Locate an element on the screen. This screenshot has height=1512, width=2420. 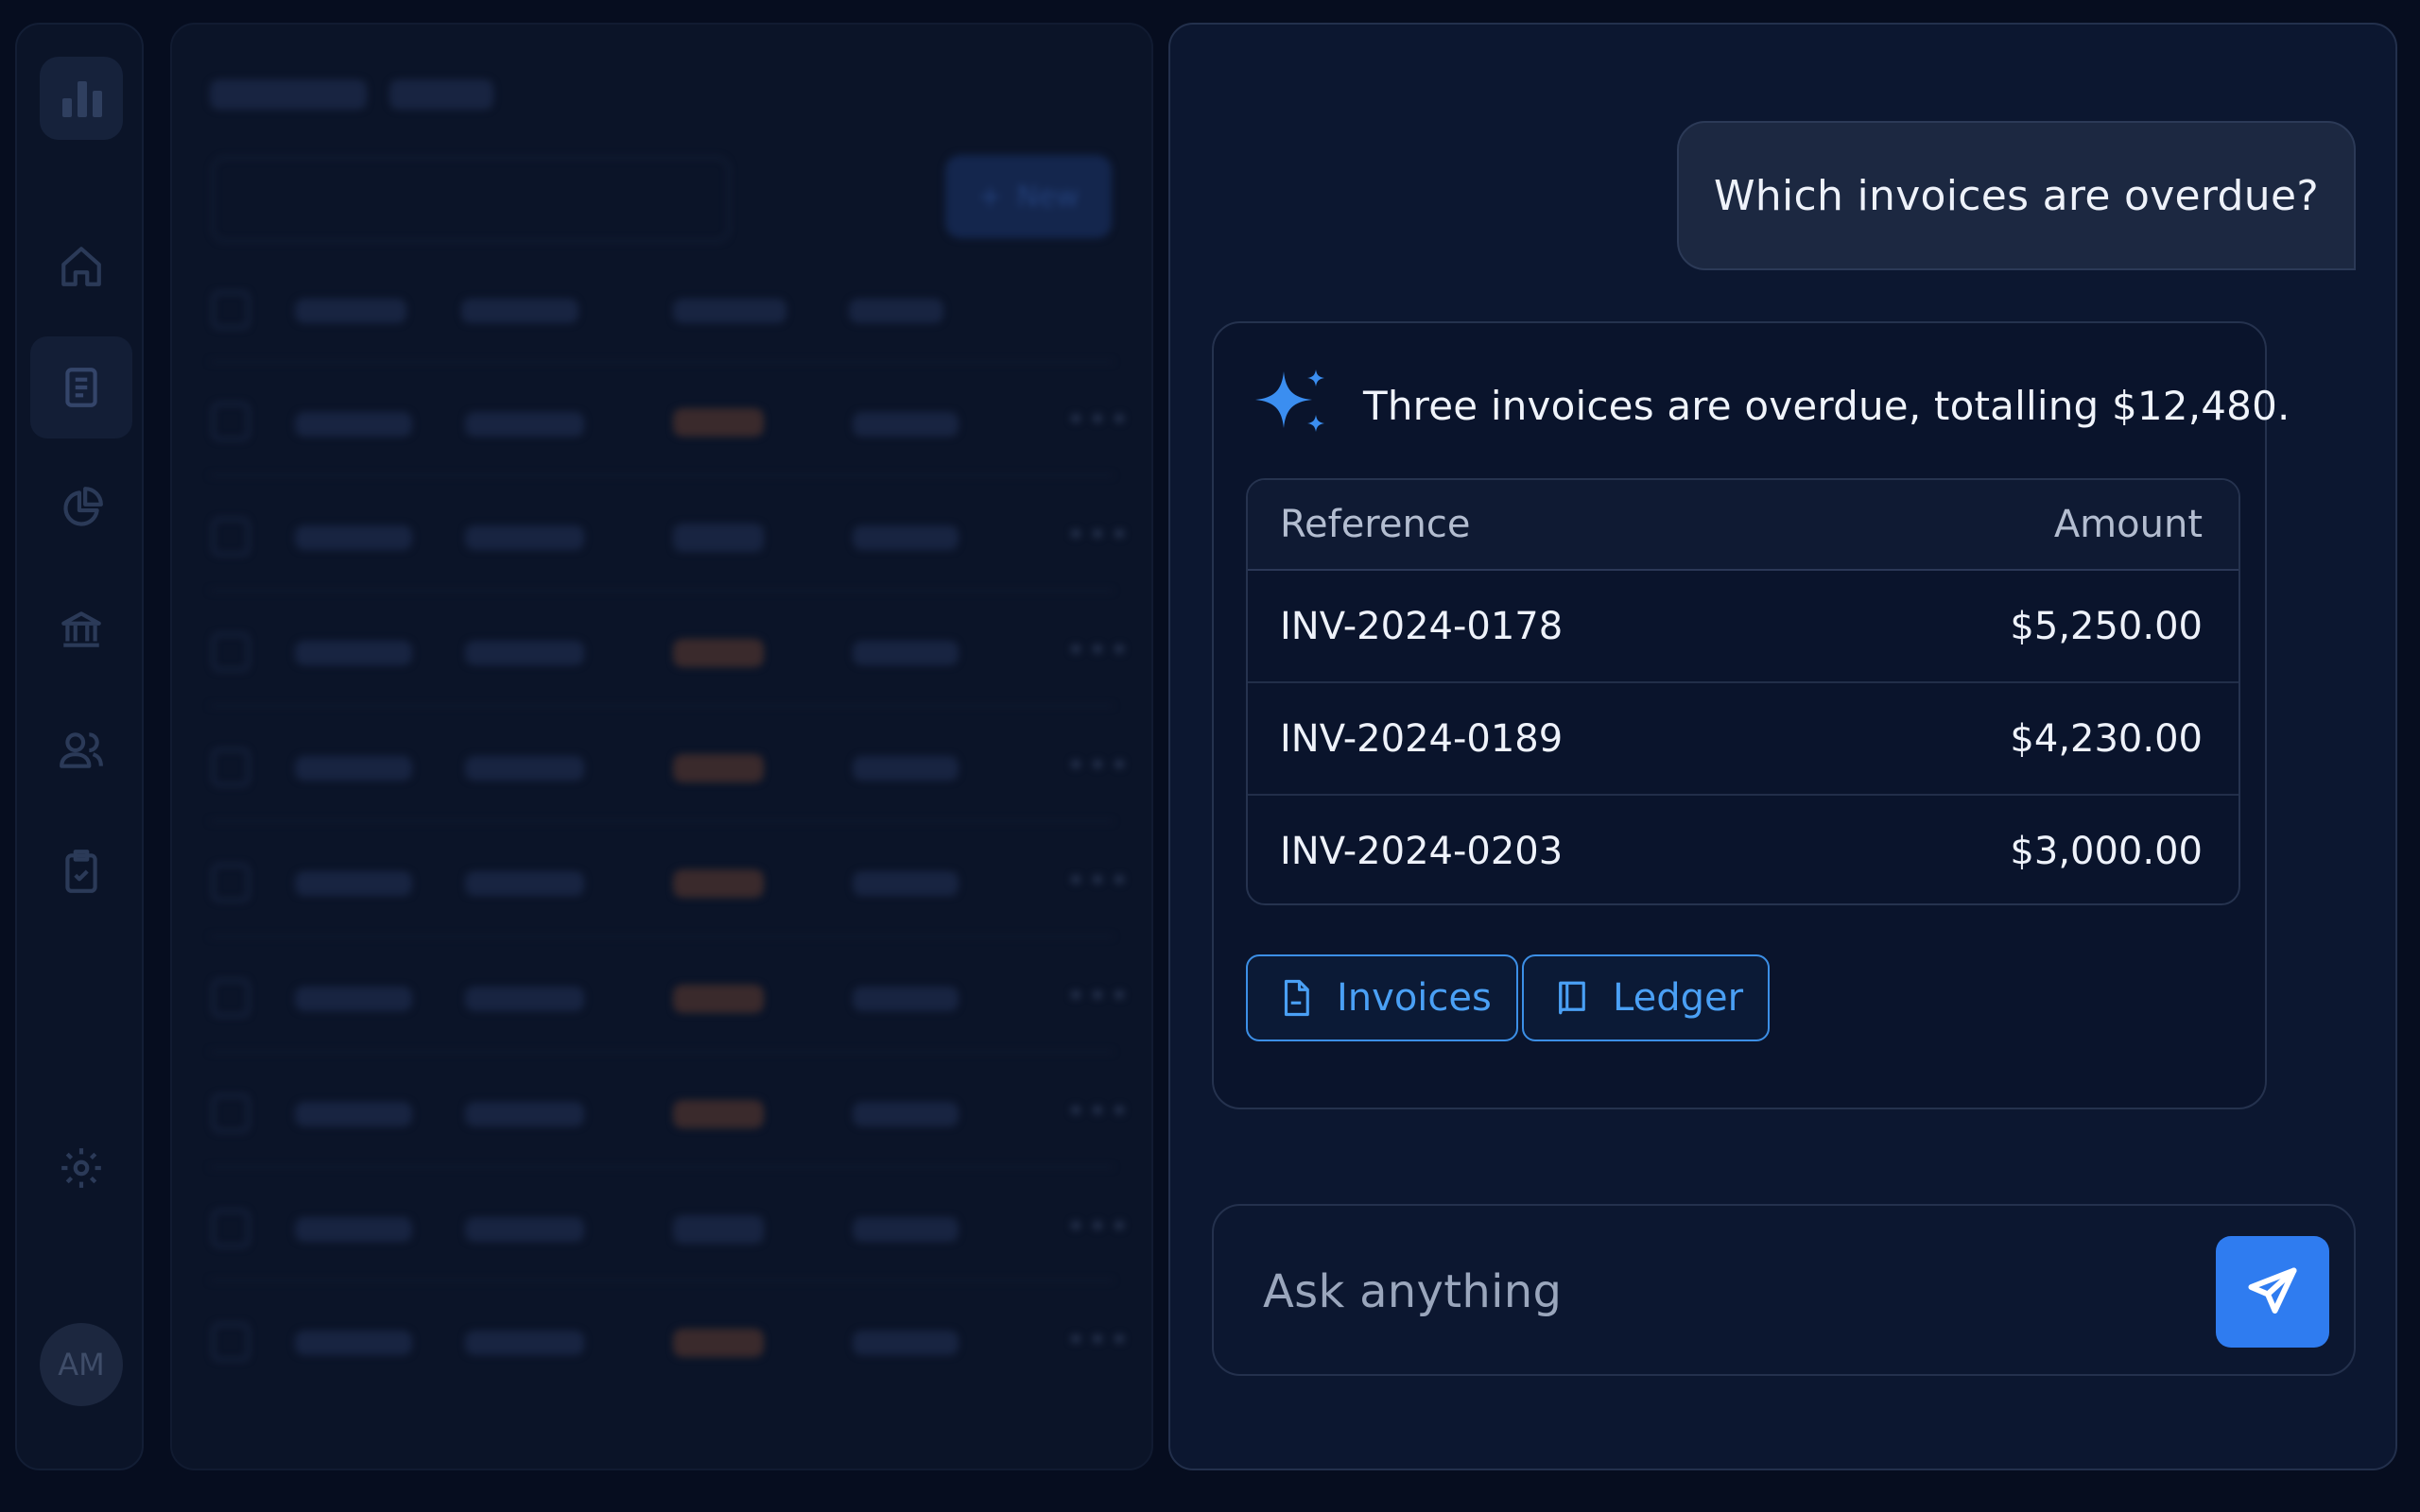
invoice-amount: $4,230.00 is located at coordinates (2106, 738).